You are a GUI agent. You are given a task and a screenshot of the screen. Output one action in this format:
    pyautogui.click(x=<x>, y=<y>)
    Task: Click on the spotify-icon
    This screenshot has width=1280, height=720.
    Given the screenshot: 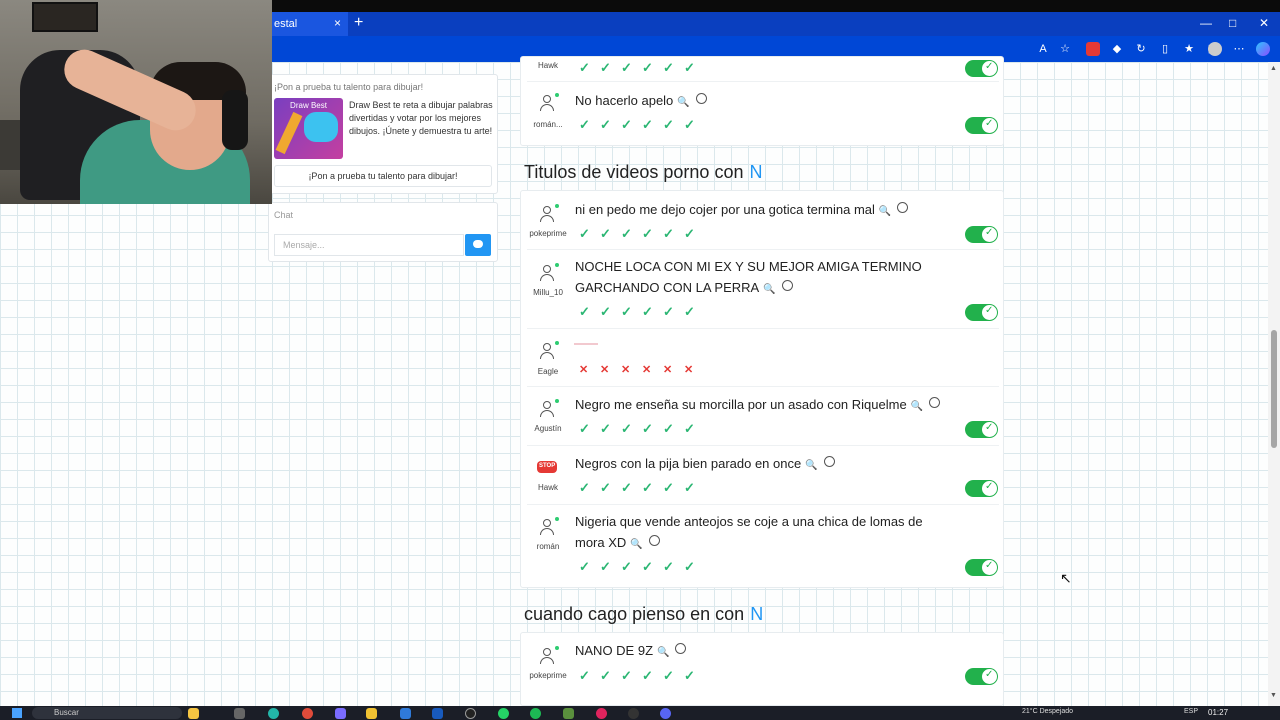 What is the action you would take?
    pyautogui.click(x=535, y=713)
    